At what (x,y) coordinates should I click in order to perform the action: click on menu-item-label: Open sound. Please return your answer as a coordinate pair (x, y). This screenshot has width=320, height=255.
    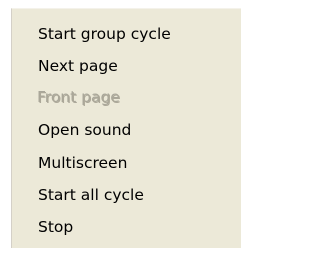
    Looking at the image, I should click on (85, 130).